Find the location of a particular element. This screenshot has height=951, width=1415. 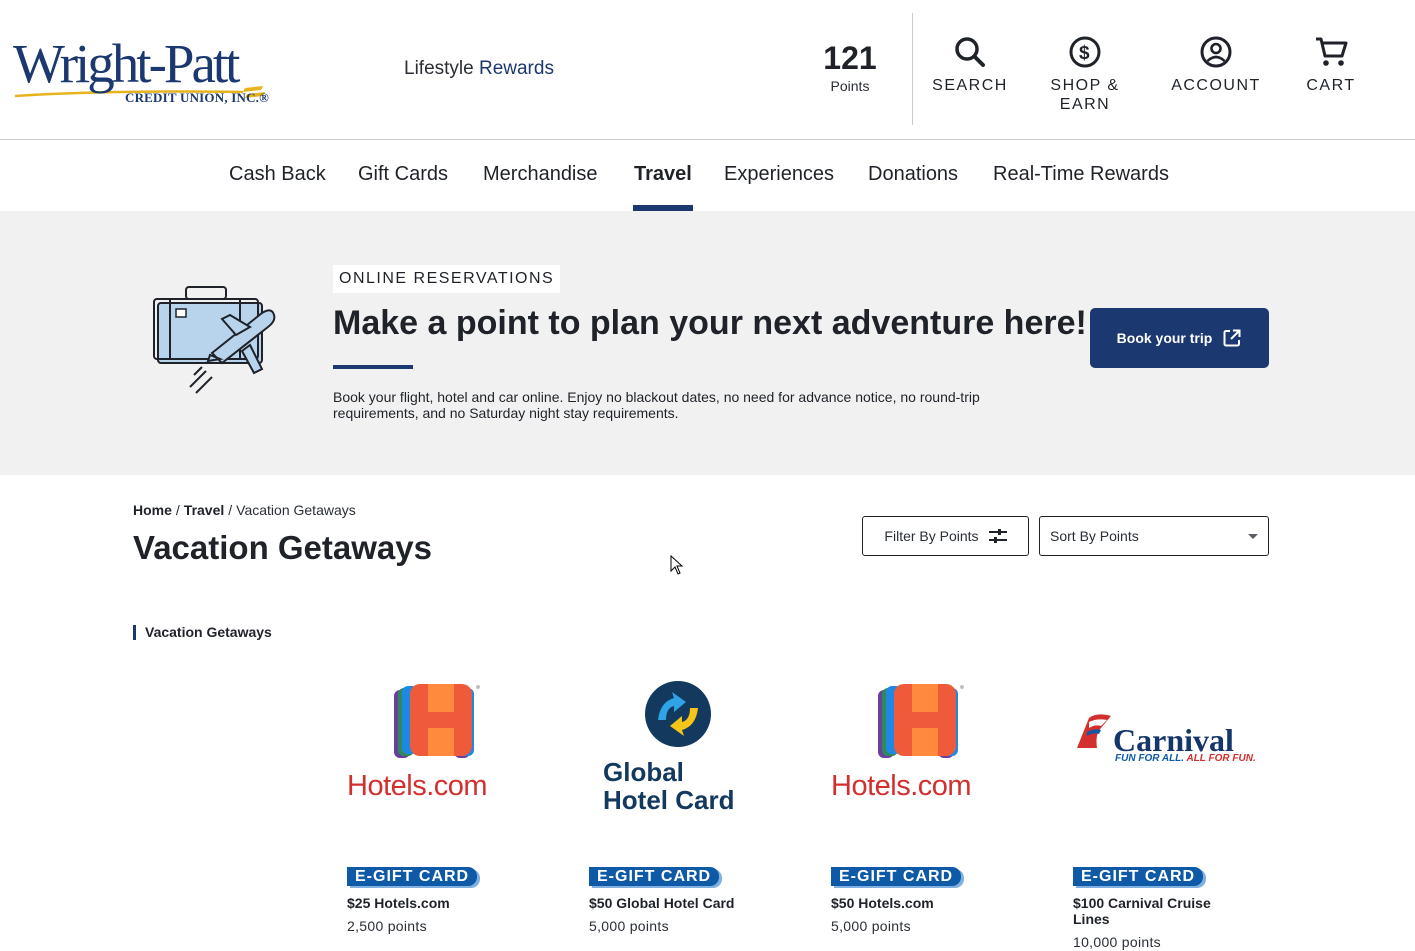

points-balance: 121 Points is located at coordinates (850, 67).